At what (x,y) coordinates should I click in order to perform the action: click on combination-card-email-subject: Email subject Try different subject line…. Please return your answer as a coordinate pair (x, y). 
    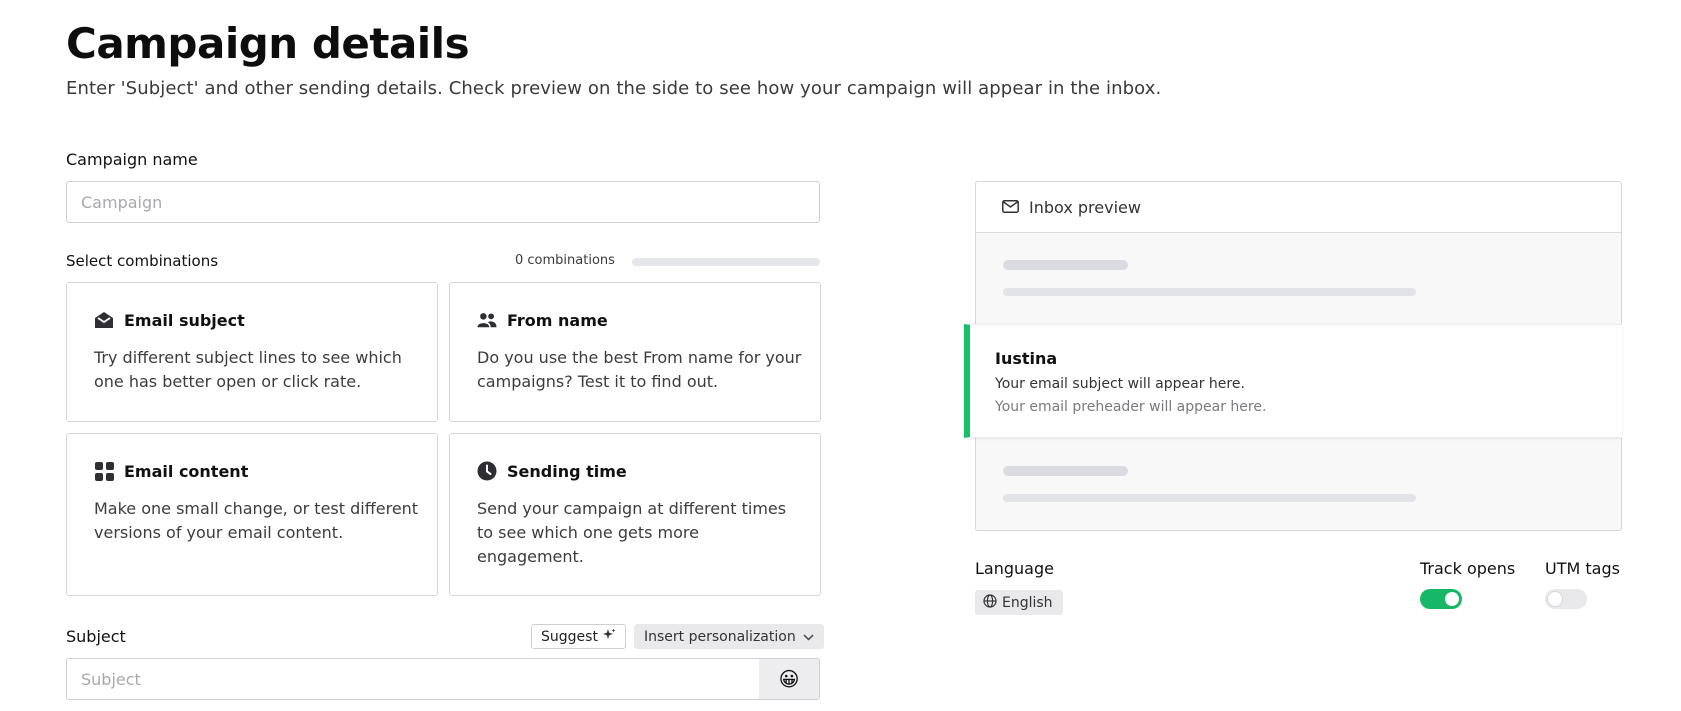
    Looking at the image, I should click on (252, 352).